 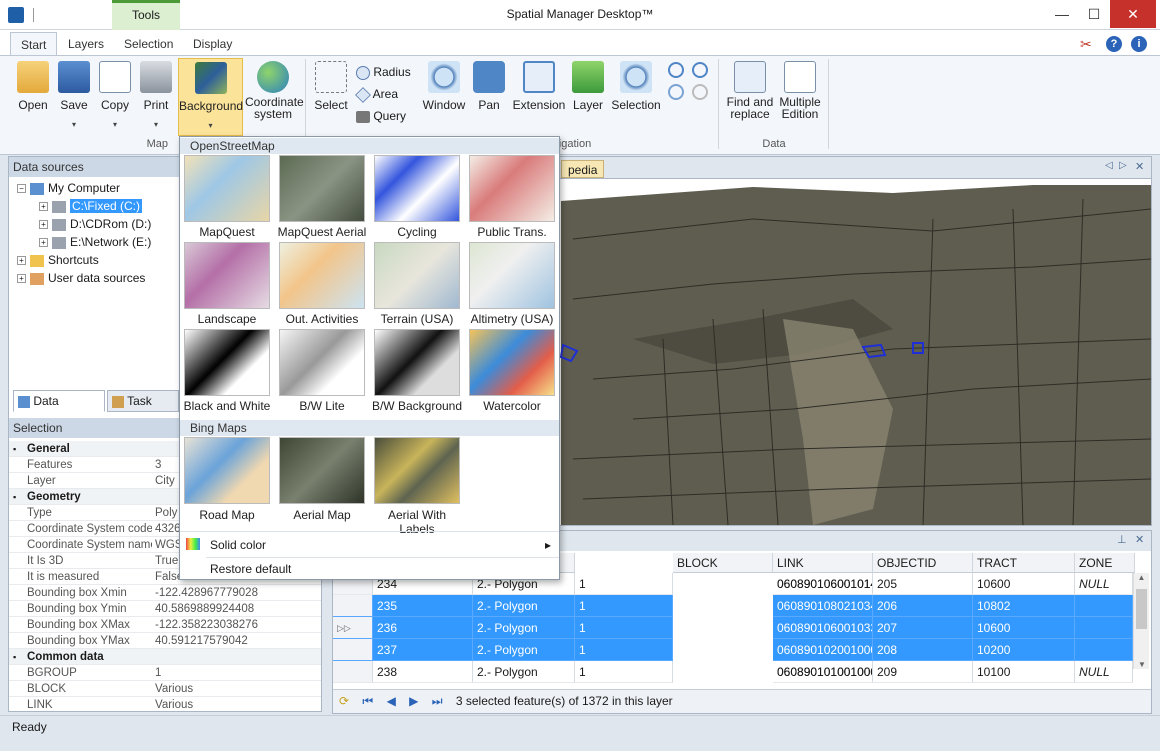 I want to click on close-button: ✕, so click(x=1133, y=14).